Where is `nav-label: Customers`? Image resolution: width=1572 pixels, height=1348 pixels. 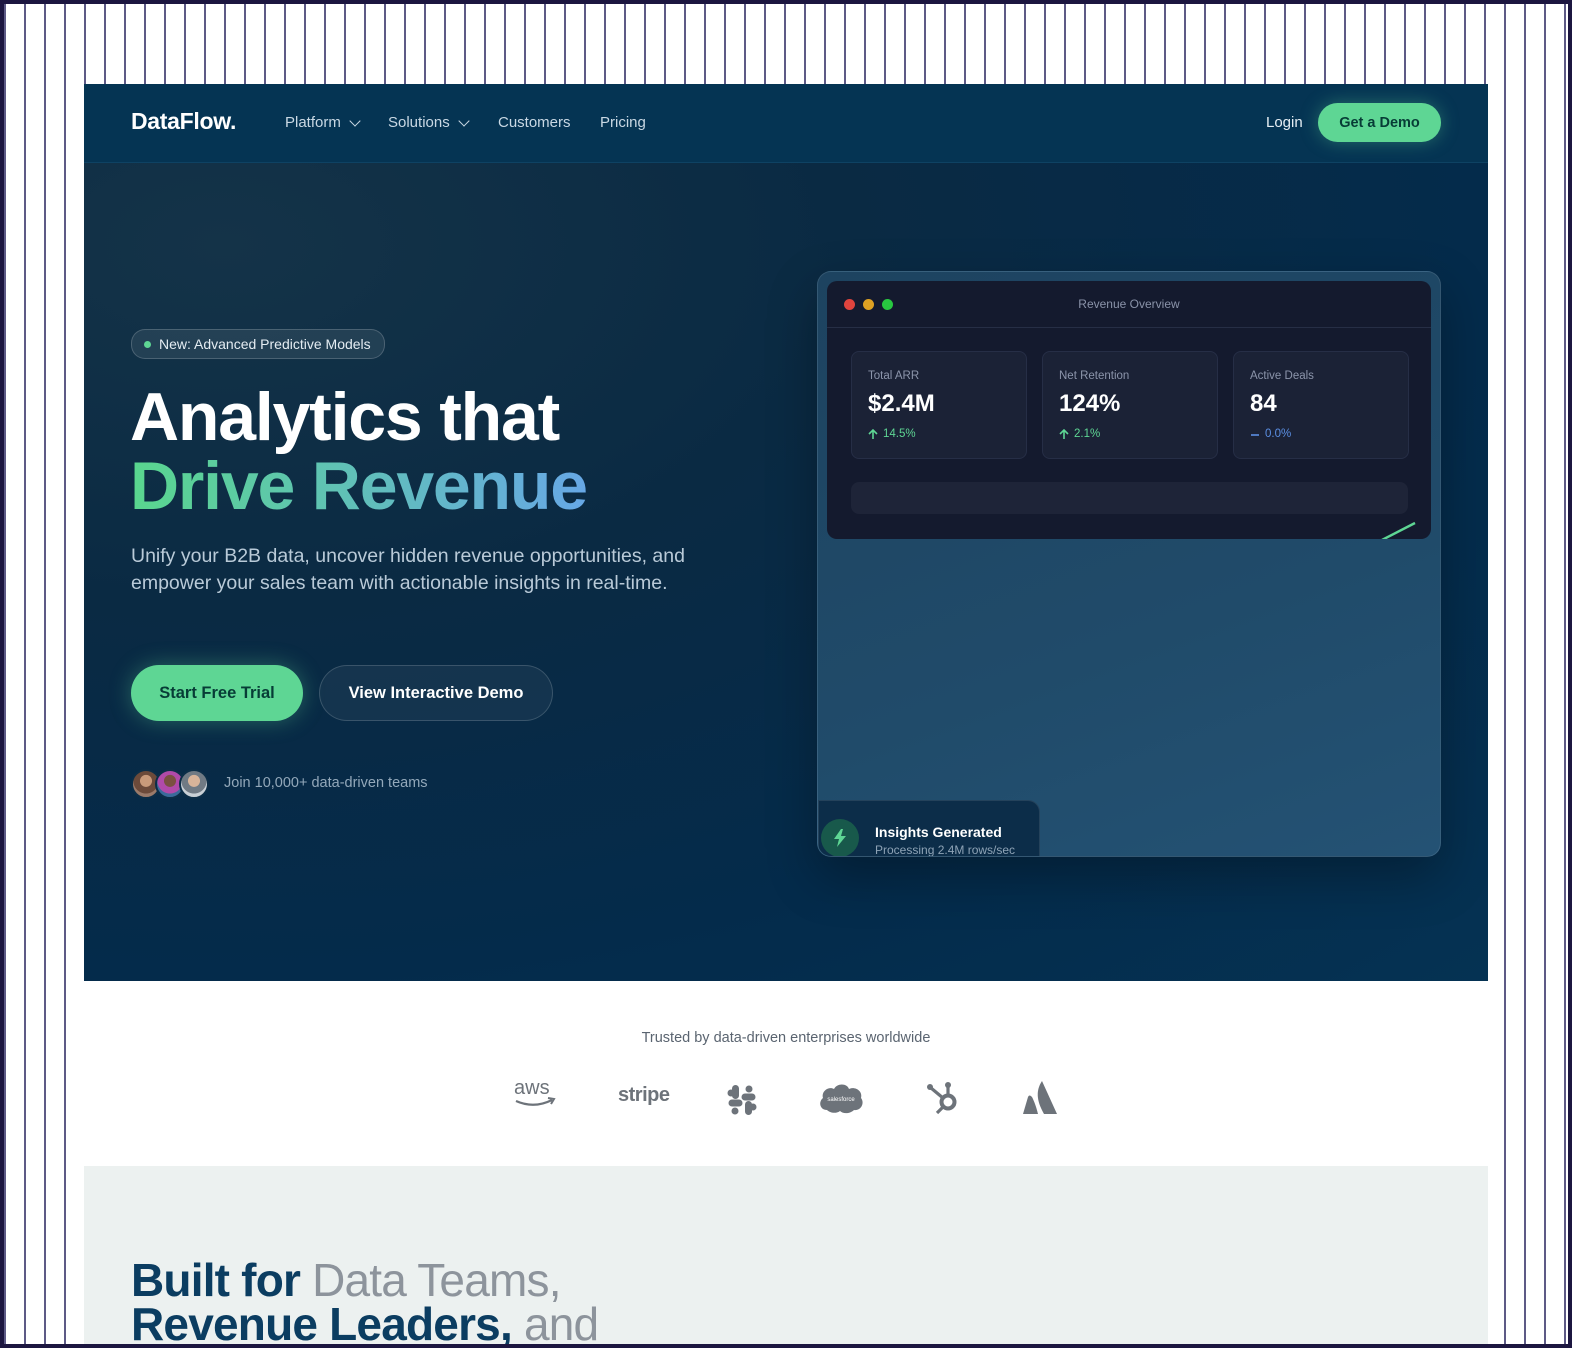
nav-label: Customers is located at coordinates (534, 122).